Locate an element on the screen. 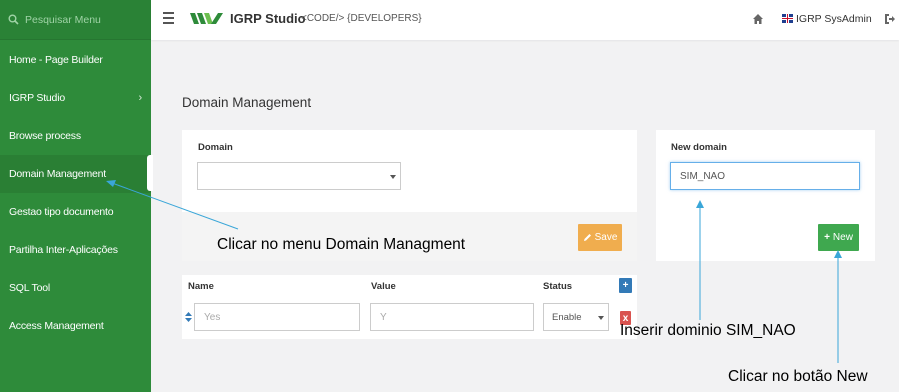 This screenshot has height=392, width=899. arrowhead-new is located at coordinates (838, 254).